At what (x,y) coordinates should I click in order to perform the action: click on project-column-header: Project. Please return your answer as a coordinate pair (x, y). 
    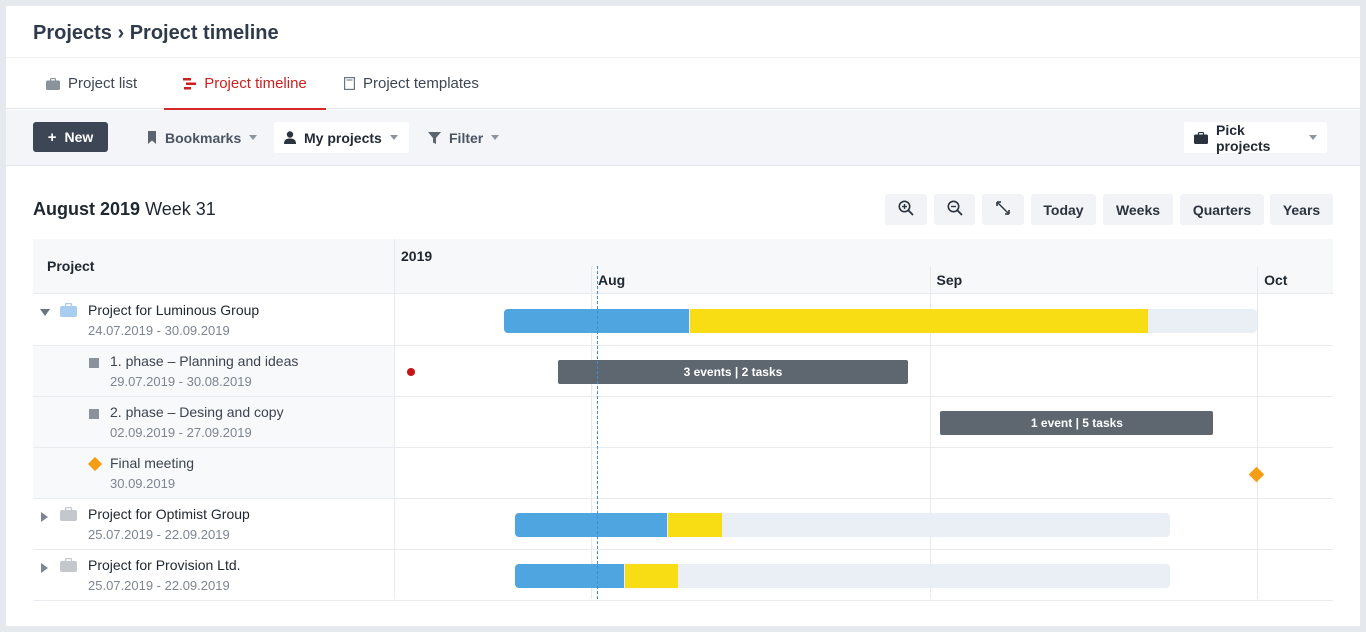
    Looking at the image, I should click on (213, 266).